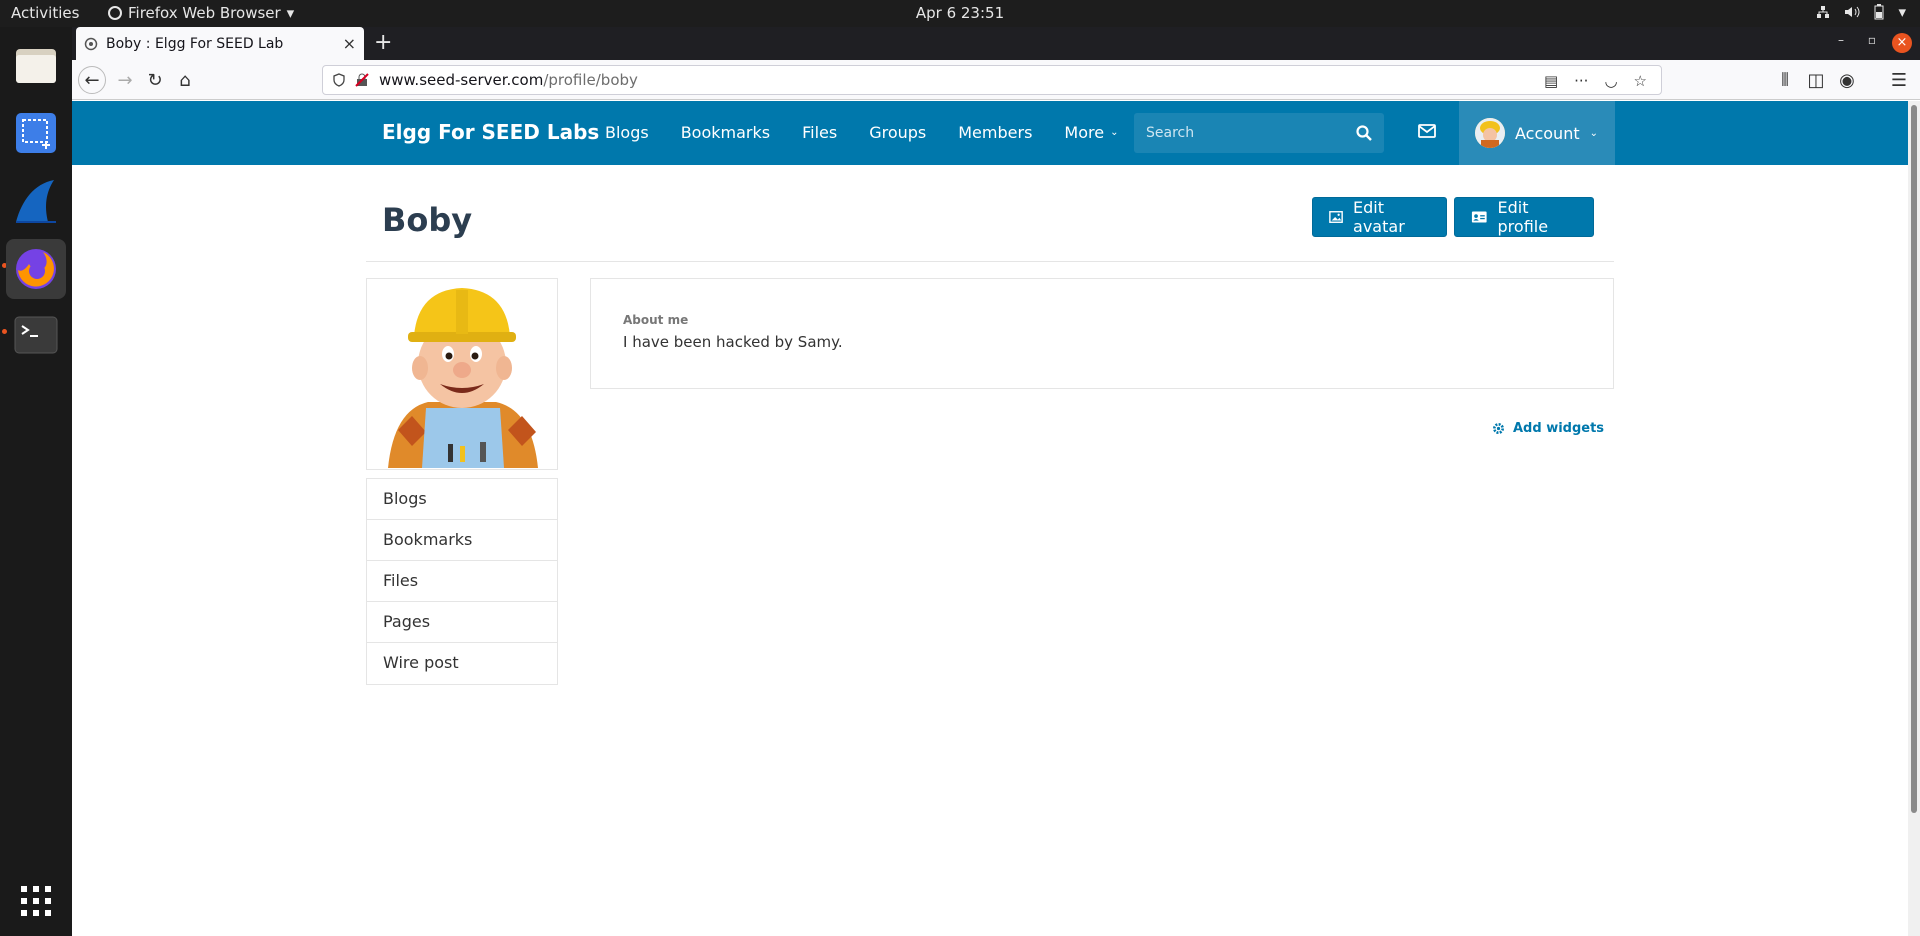  I want to click on clock: Apr 6 23:51, so click(960, 13).